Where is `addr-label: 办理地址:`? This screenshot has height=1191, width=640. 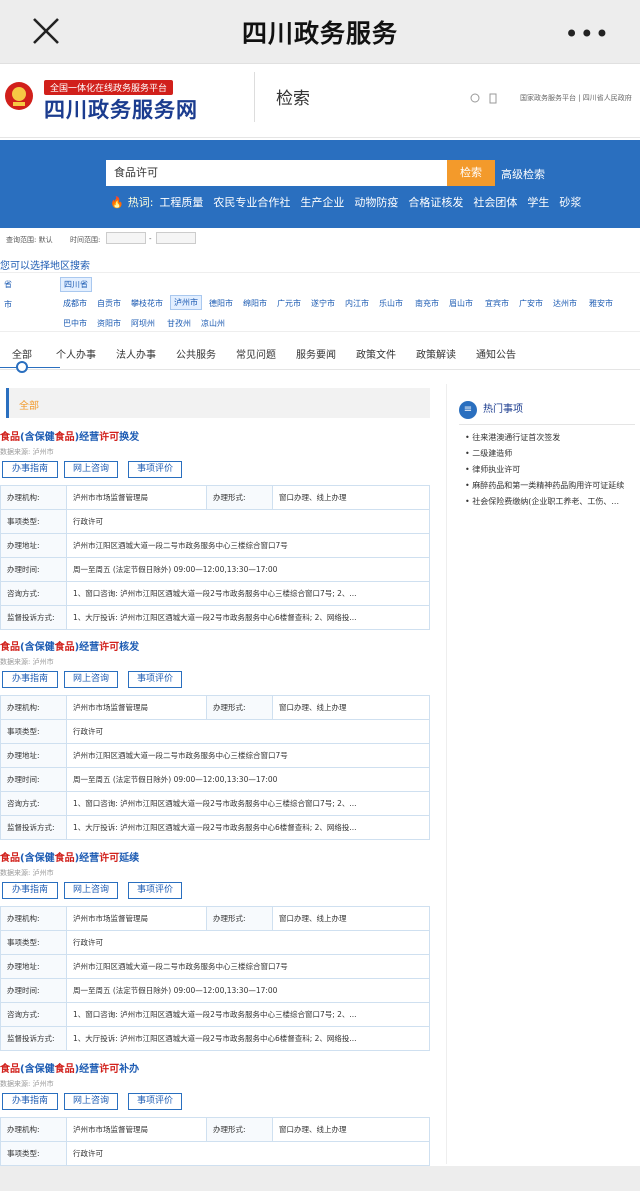
addr-label: 办理地址: is located at coordinates (33, 545).